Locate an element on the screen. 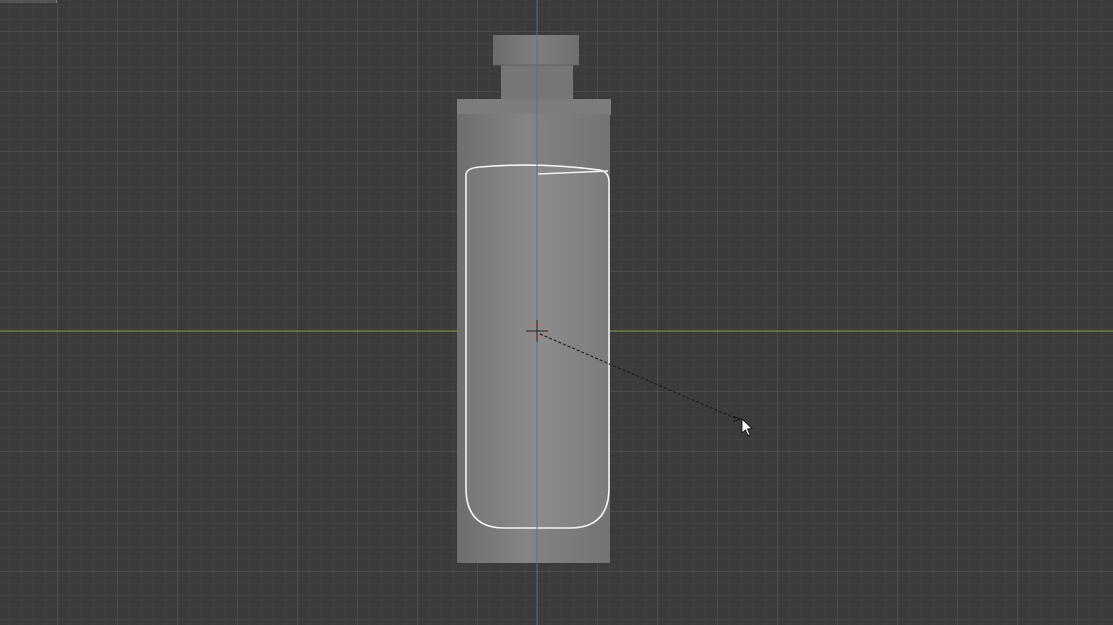  transform-arrow-icon is located at coordinates (737, 419).